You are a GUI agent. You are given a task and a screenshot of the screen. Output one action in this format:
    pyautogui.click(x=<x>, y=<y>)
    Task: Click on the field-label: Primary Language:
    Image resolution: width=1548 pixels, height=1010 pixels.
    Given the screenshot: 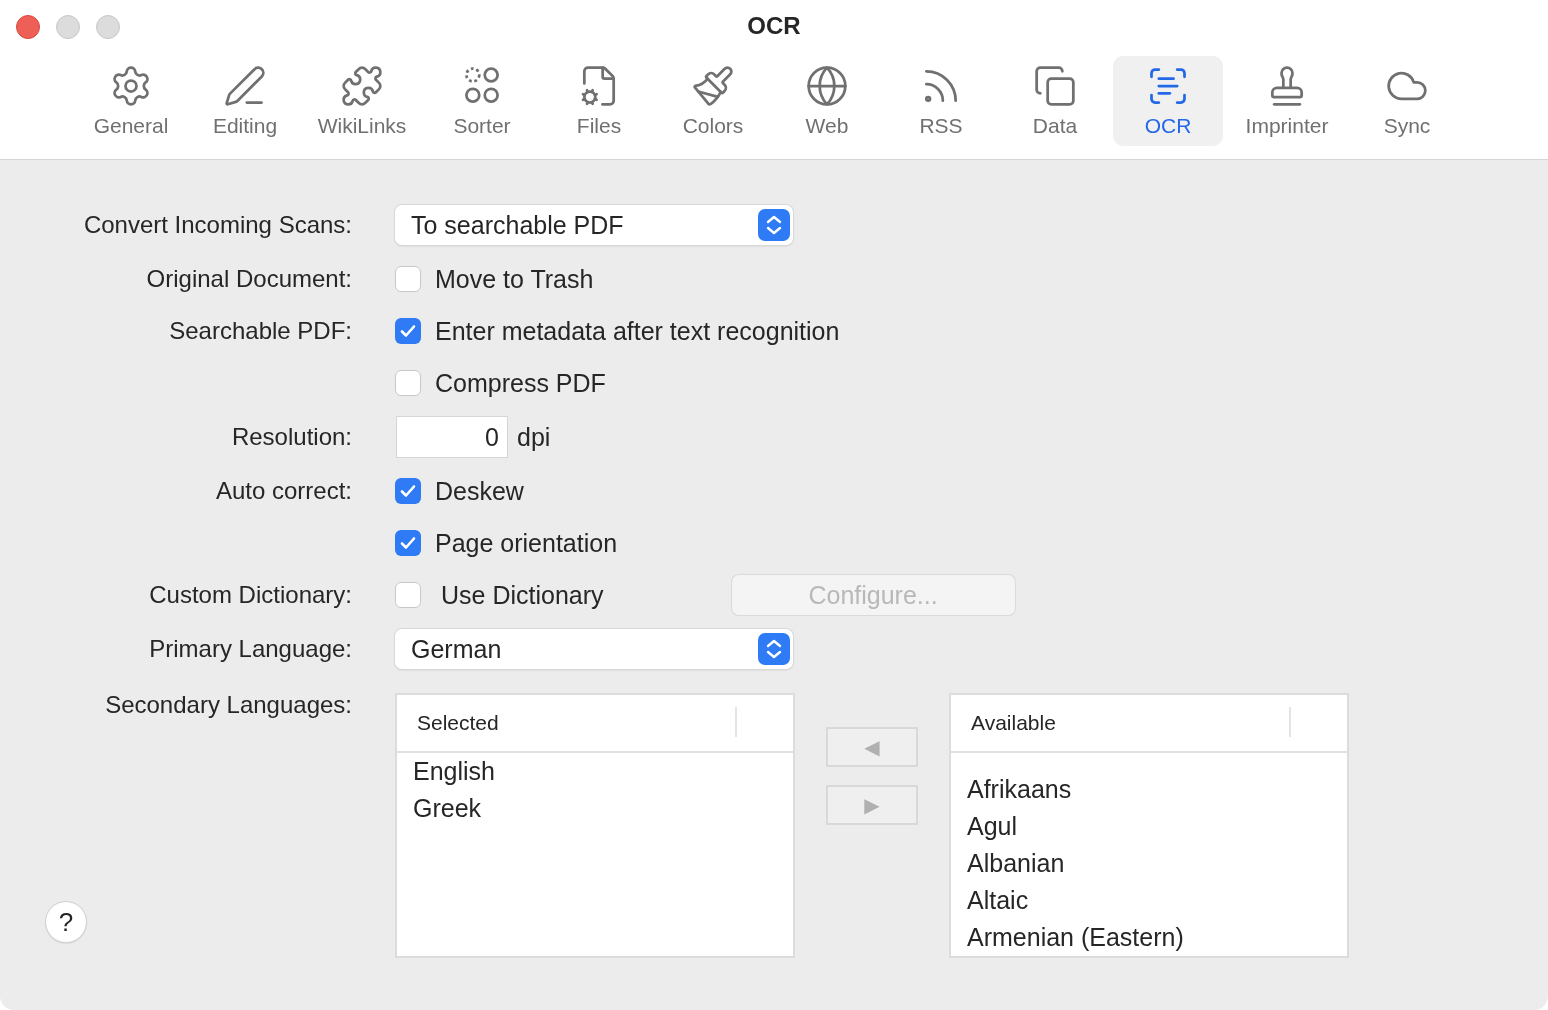 What is the action you would take?
    pyautogui.click(x=250, y=649)
    